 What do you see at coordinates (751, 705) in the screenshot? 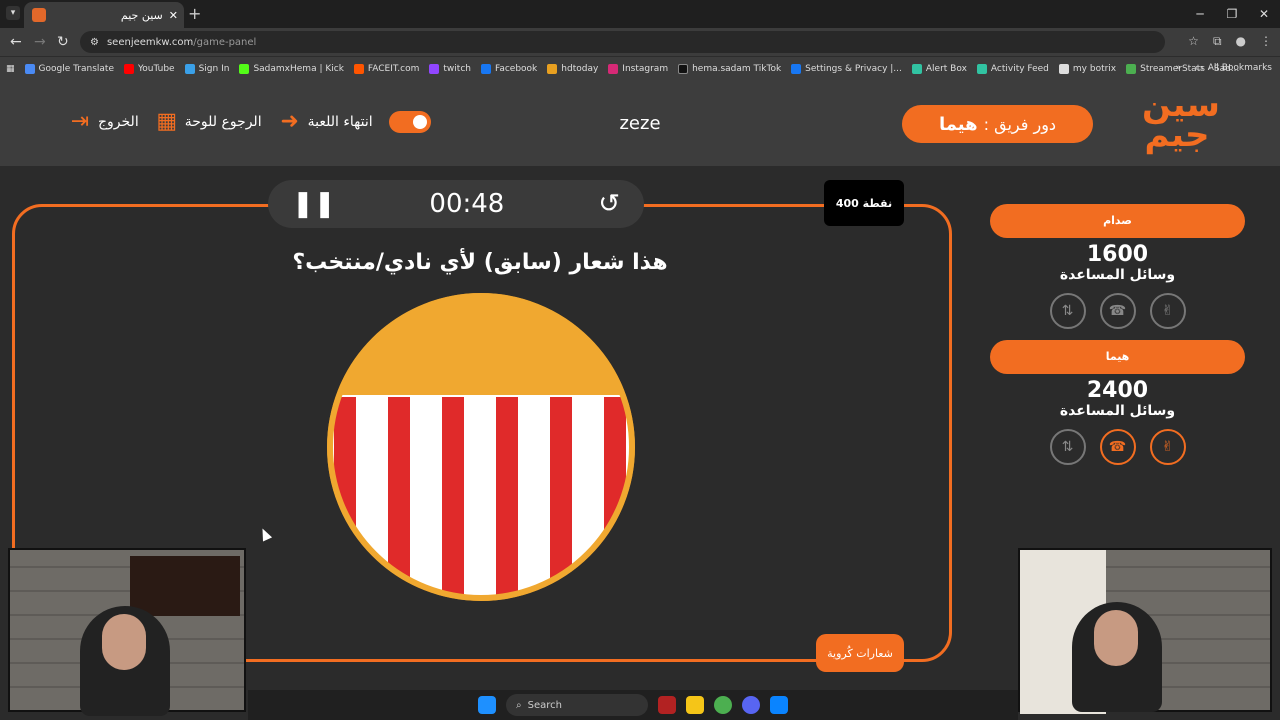
I see `discord-icon` at bounding box center [751, 705].